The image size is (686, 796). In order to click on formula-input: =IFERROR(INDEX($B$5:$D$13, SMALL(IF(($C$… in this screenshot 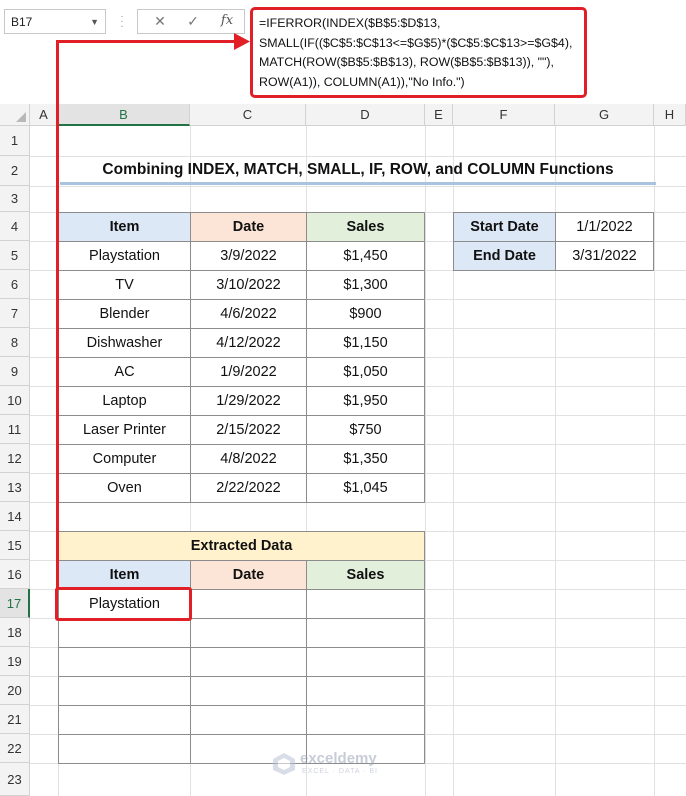, I will do `click(418, 52)`.